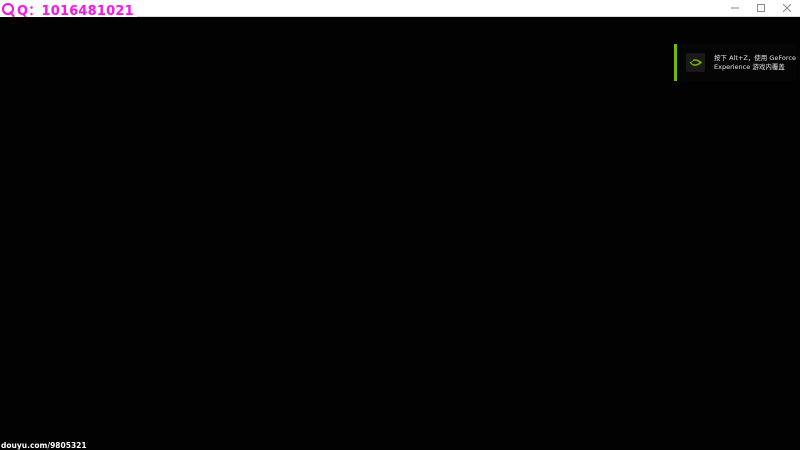 The width and height of the screenshot is (800, 450). Describe the element at coordinates (400, 9) in the screenshot. I see `title-bar: Q：1016481021` at that location.